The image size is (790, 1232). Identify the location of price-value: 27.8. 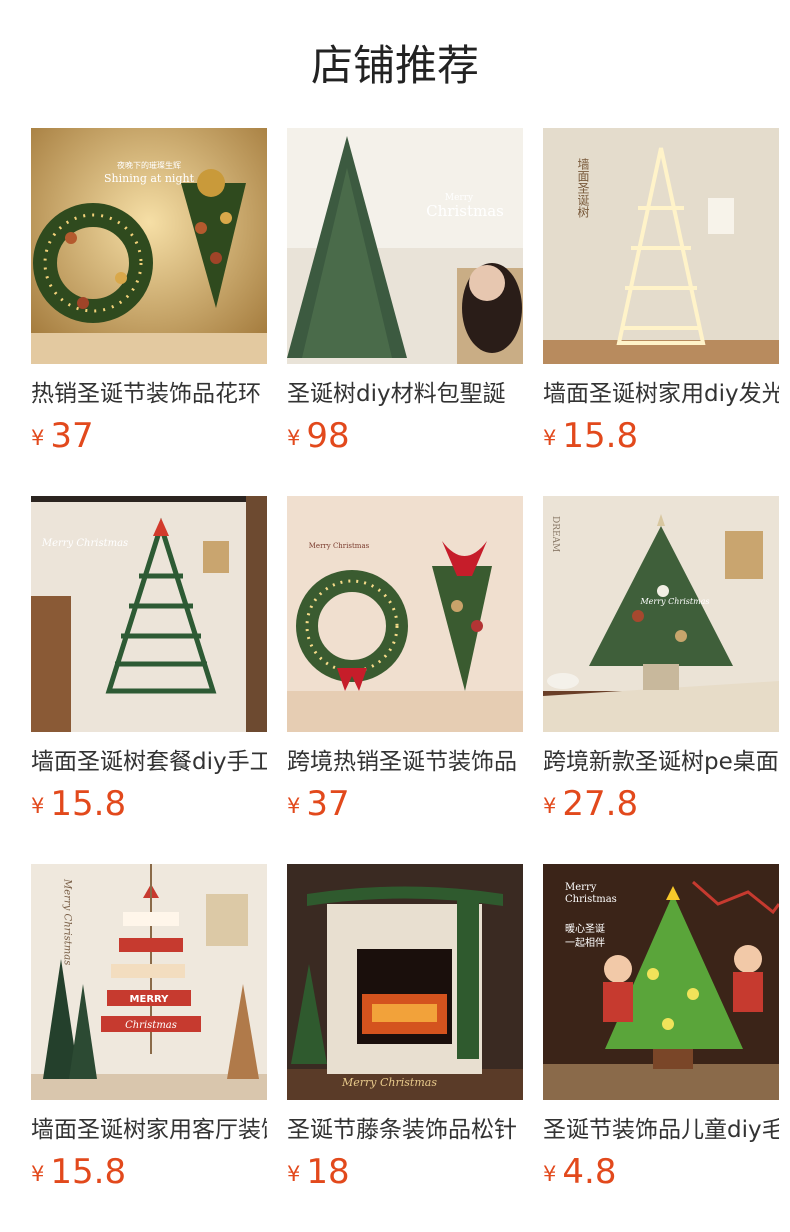
(600, 804).